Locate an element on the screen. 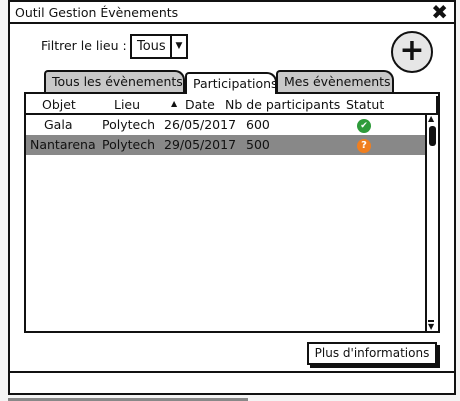  scroll-down-icon: ▼ is located at coordinates (431, 325).